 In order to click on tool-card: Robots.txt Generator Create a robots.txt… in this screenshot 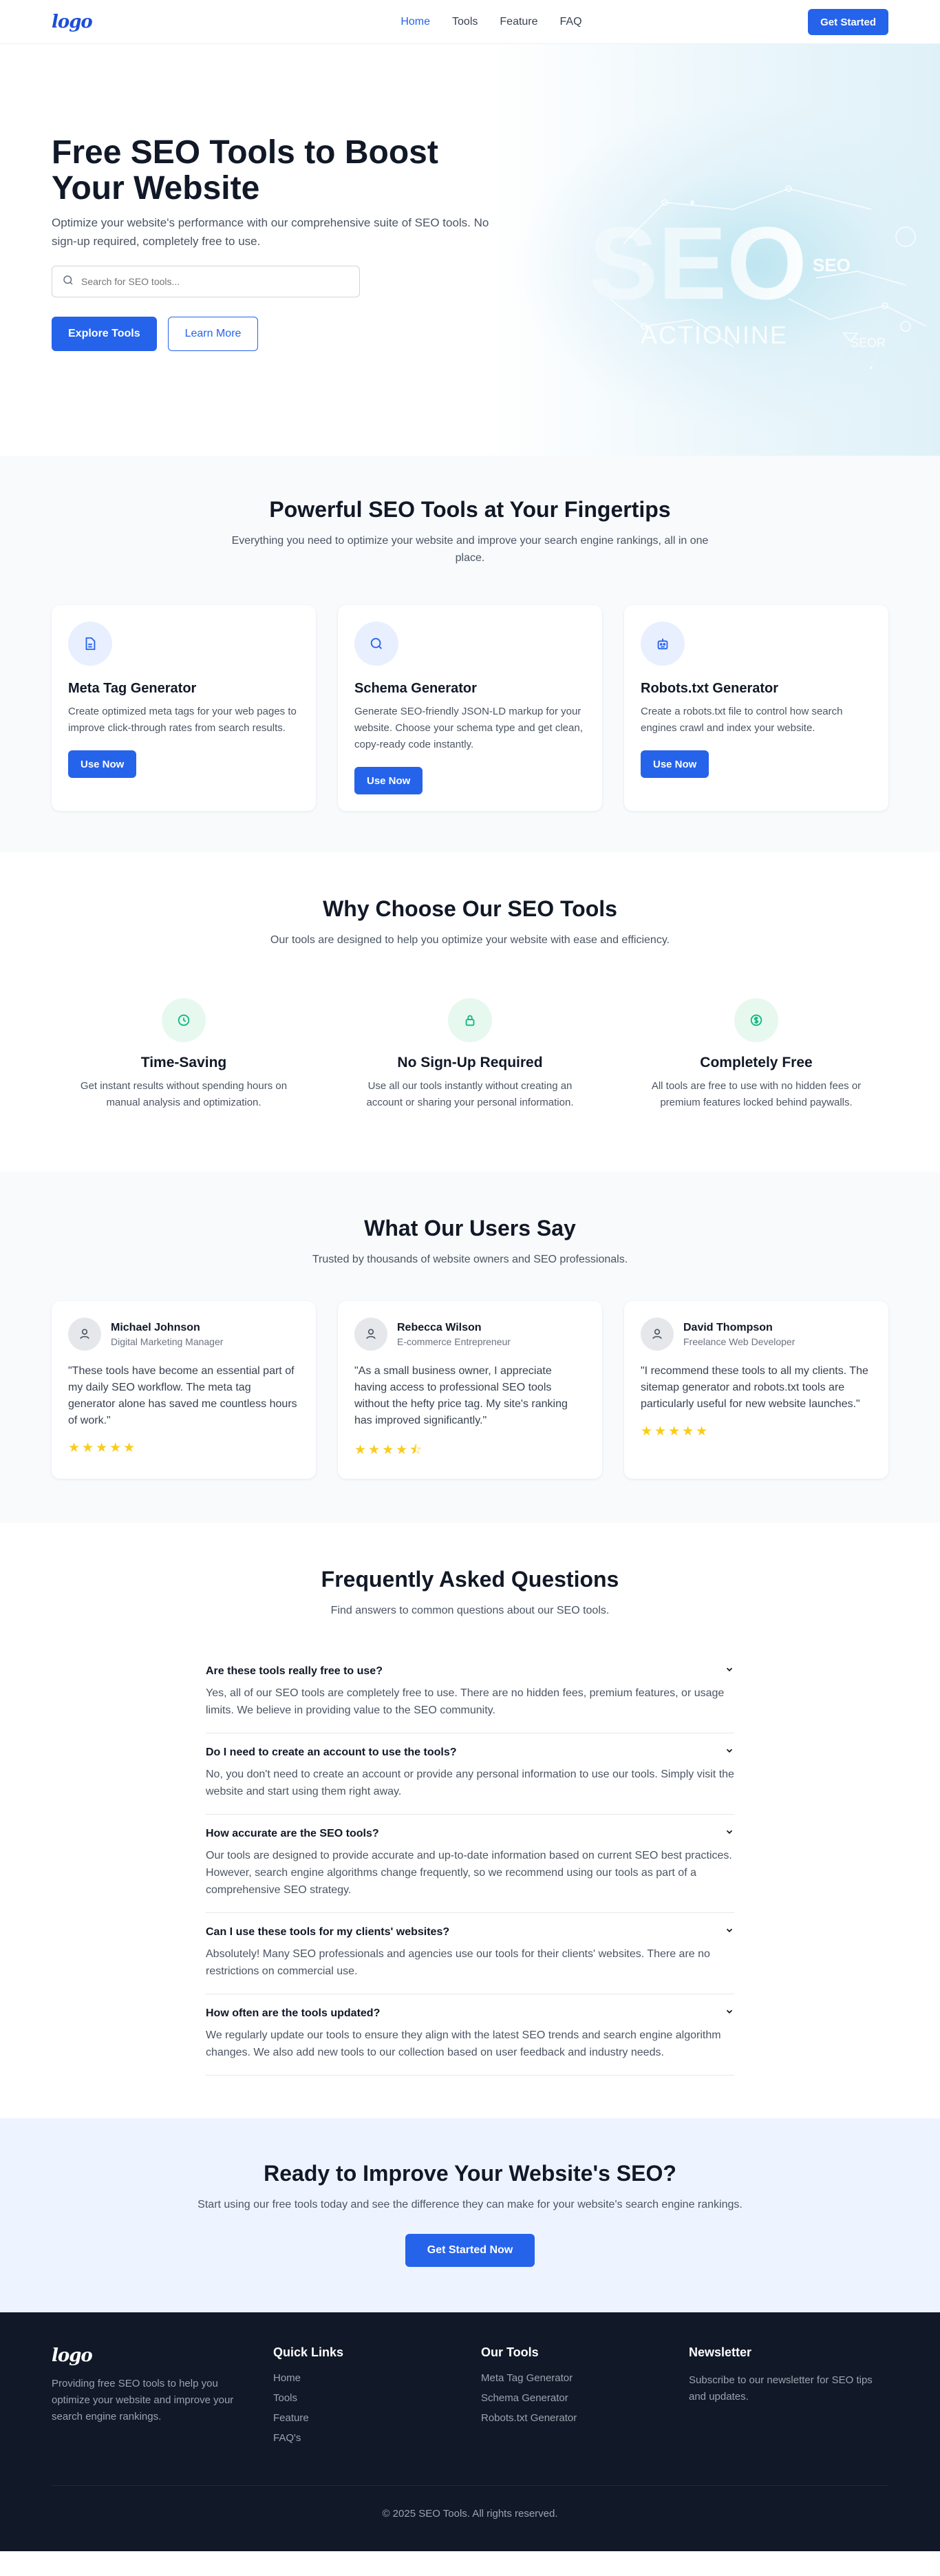, I will do `click(756, 708)`.